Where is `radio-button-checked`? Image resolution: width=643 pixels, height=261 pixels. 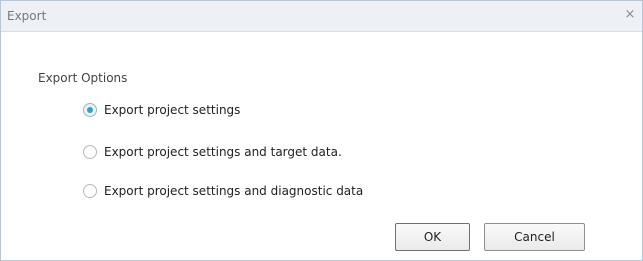
radio-button-checked is located at coordinates (90, 110).